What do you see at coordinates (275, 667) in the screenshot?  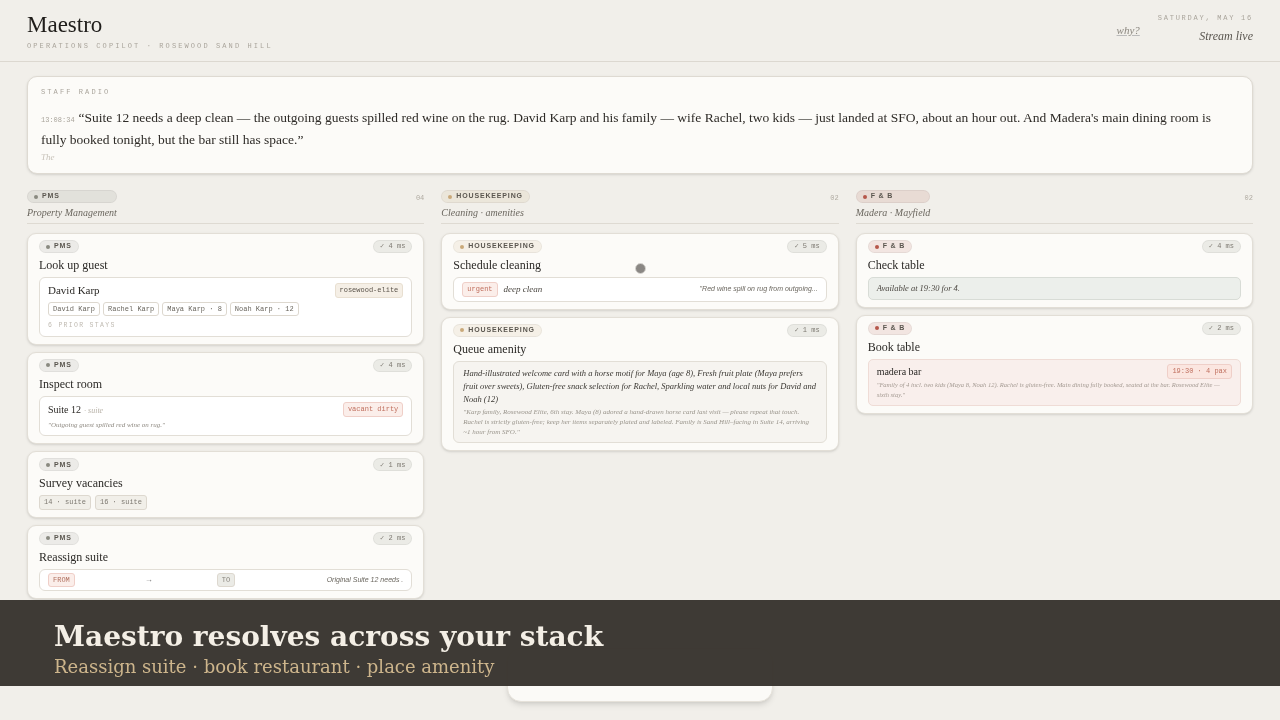 I see `caption-subtitle: Reassign suite · book restaurant · place amenity` at bounding box center [275, 667].